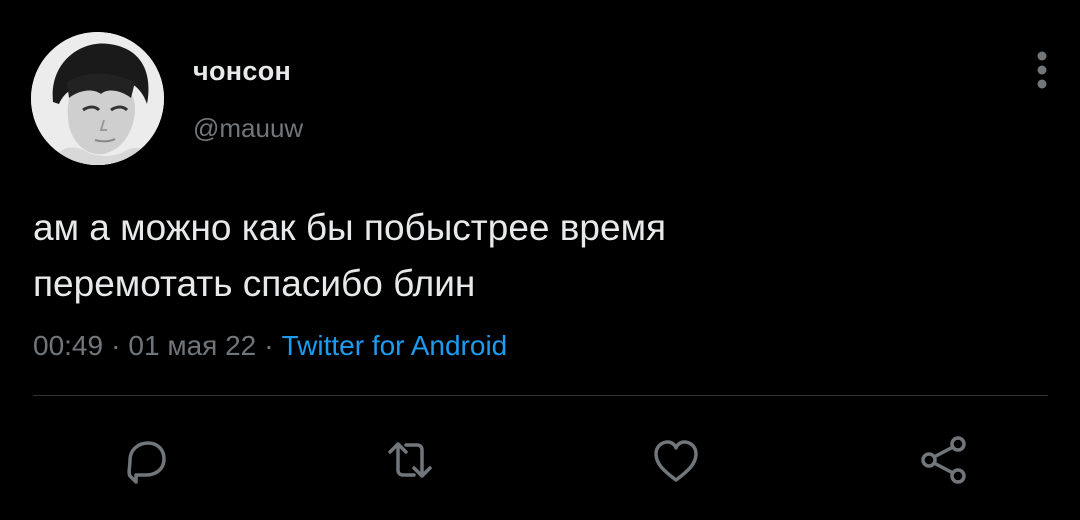 Image resolution: width=1080 pixels, height=520 pixels. I want to click on share-button, so click(944, 460).